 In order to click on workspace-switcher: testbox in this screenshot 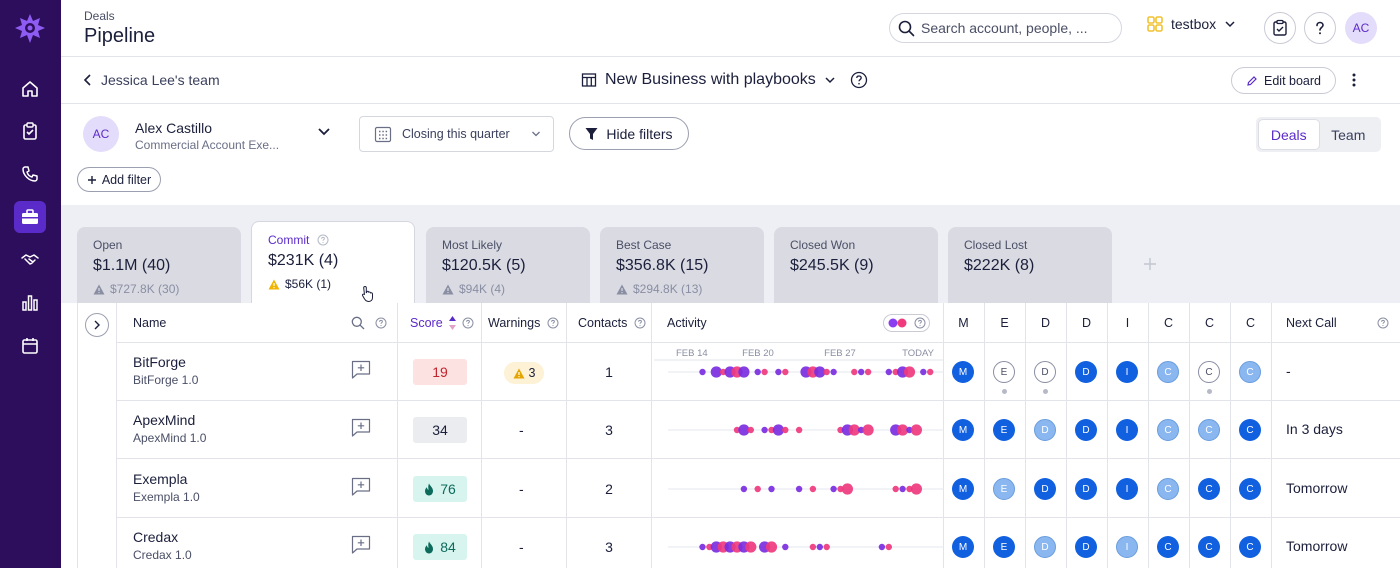, I will do `click(1191, 24)`.